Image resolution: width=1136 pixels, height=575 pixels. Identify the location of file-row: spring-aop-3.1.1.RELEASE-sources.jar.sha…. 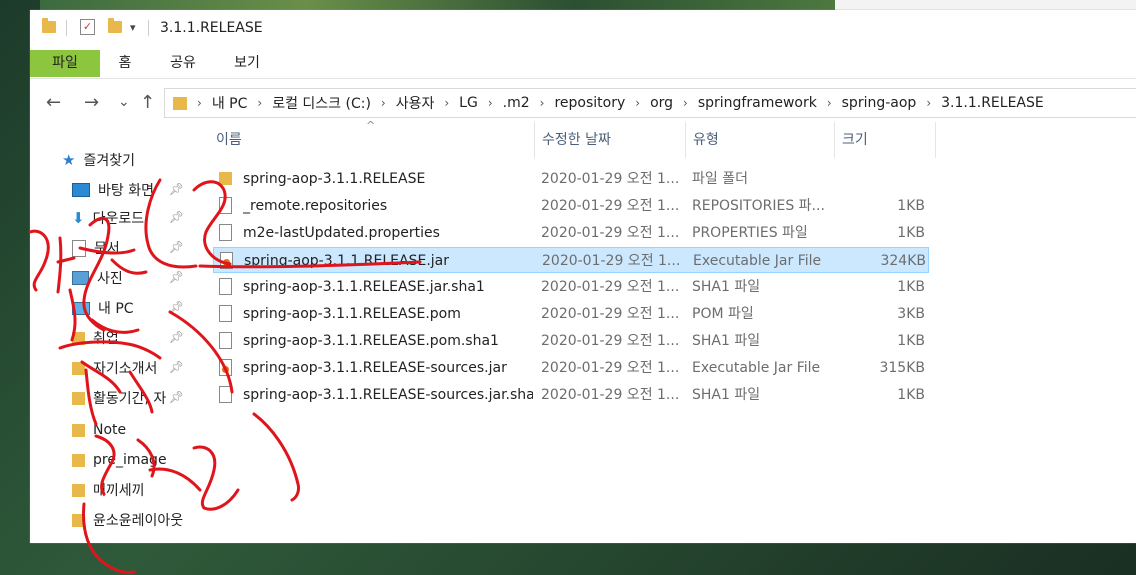
(571, 395).